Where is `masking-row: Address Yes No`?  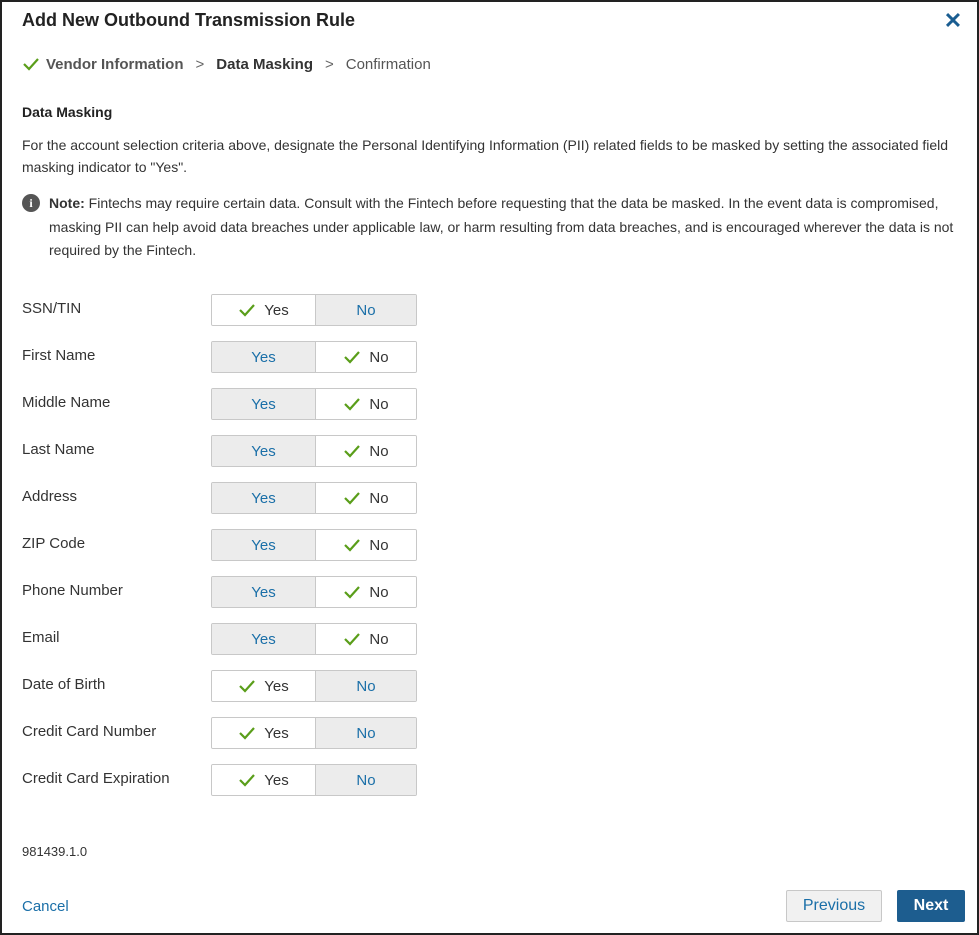 masking-row: Address Yes No is located at coordinates (222, 498).